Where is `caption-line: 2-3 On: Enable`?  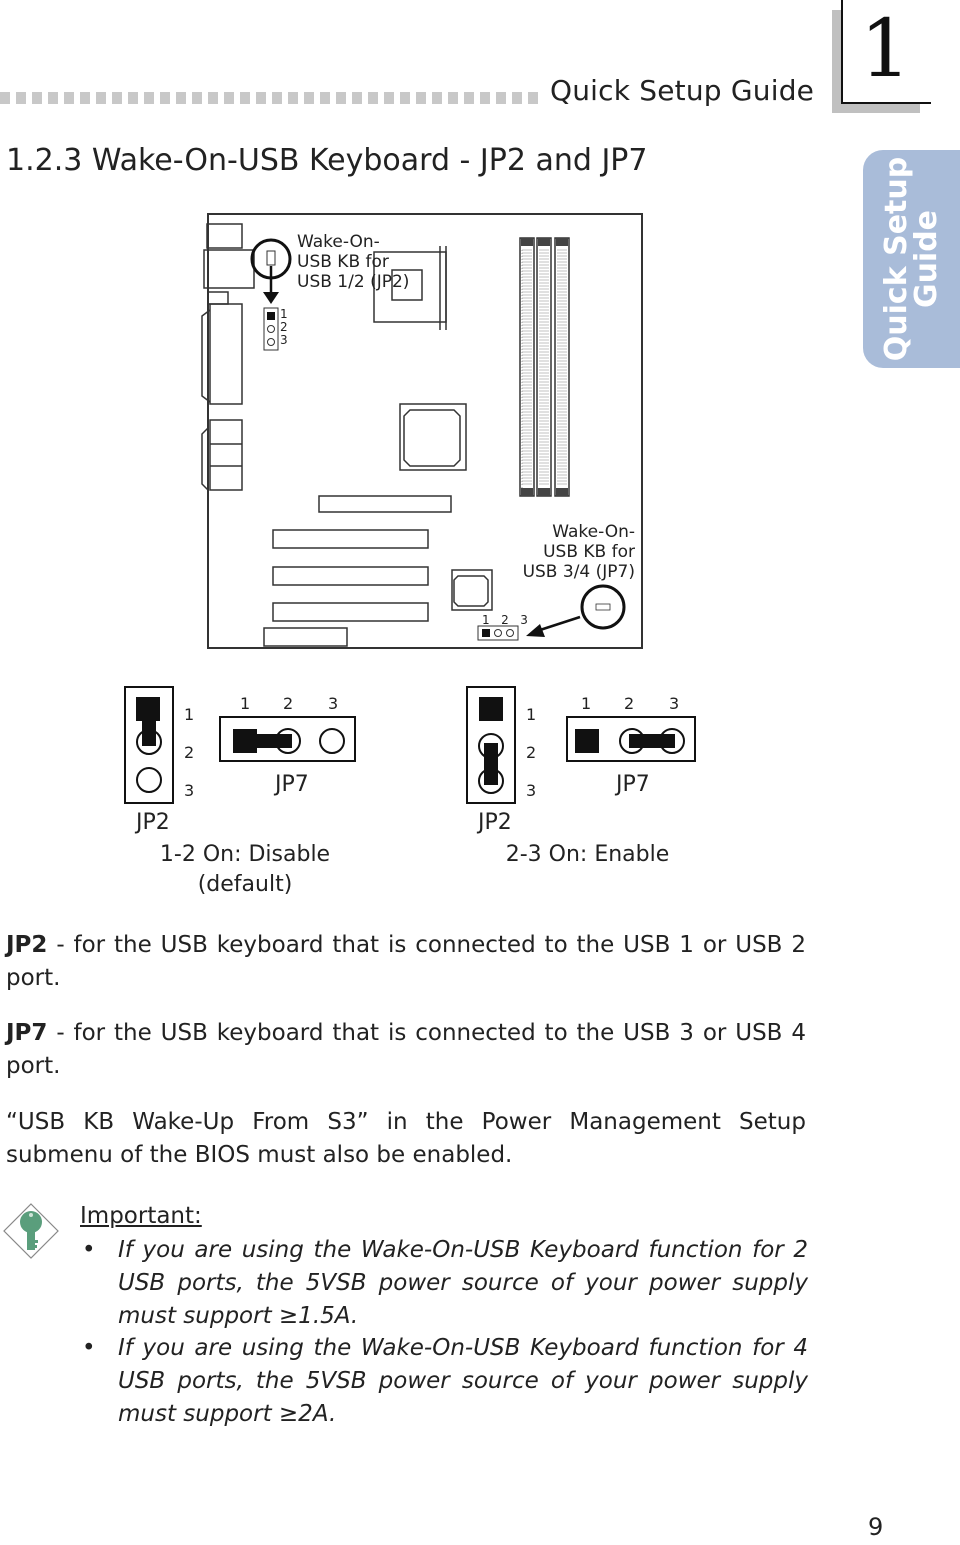 caption-line: 2-3 On: Enable is located at coordinates (587, 854).